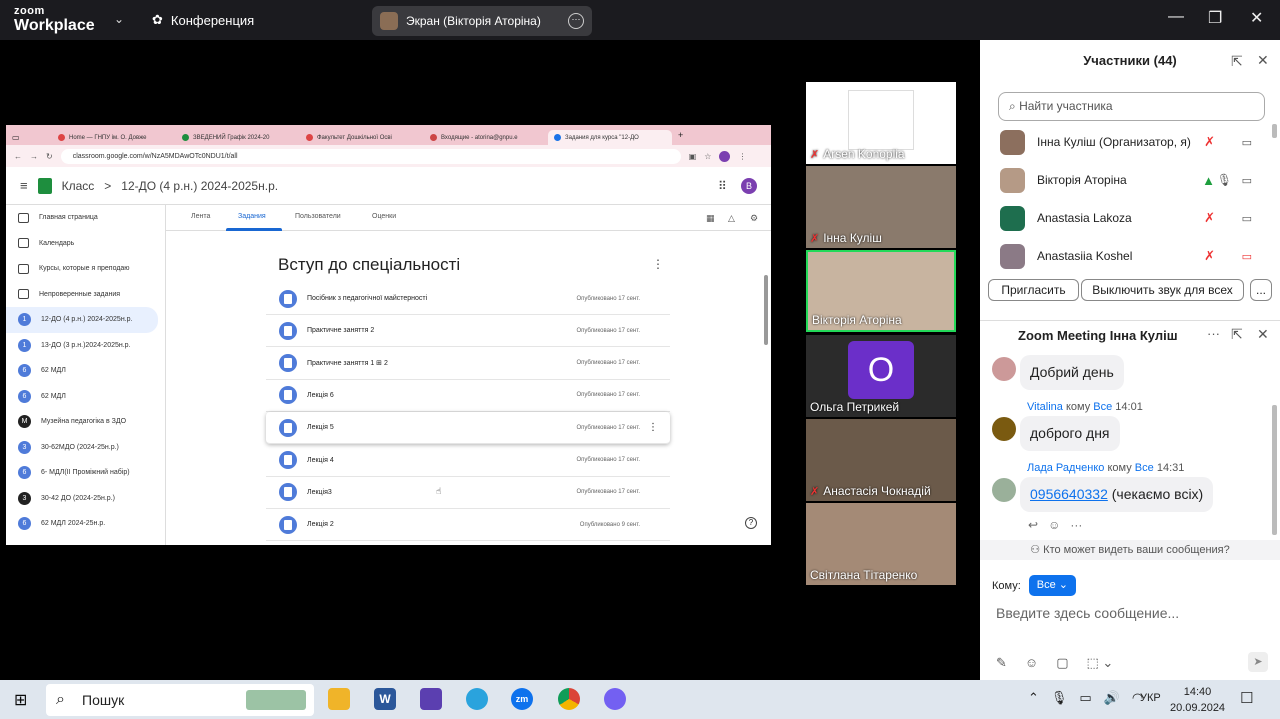 This screenshot has width=1280, height=719. I want to click on chat-more-icon: ···, so click(1213, 333).